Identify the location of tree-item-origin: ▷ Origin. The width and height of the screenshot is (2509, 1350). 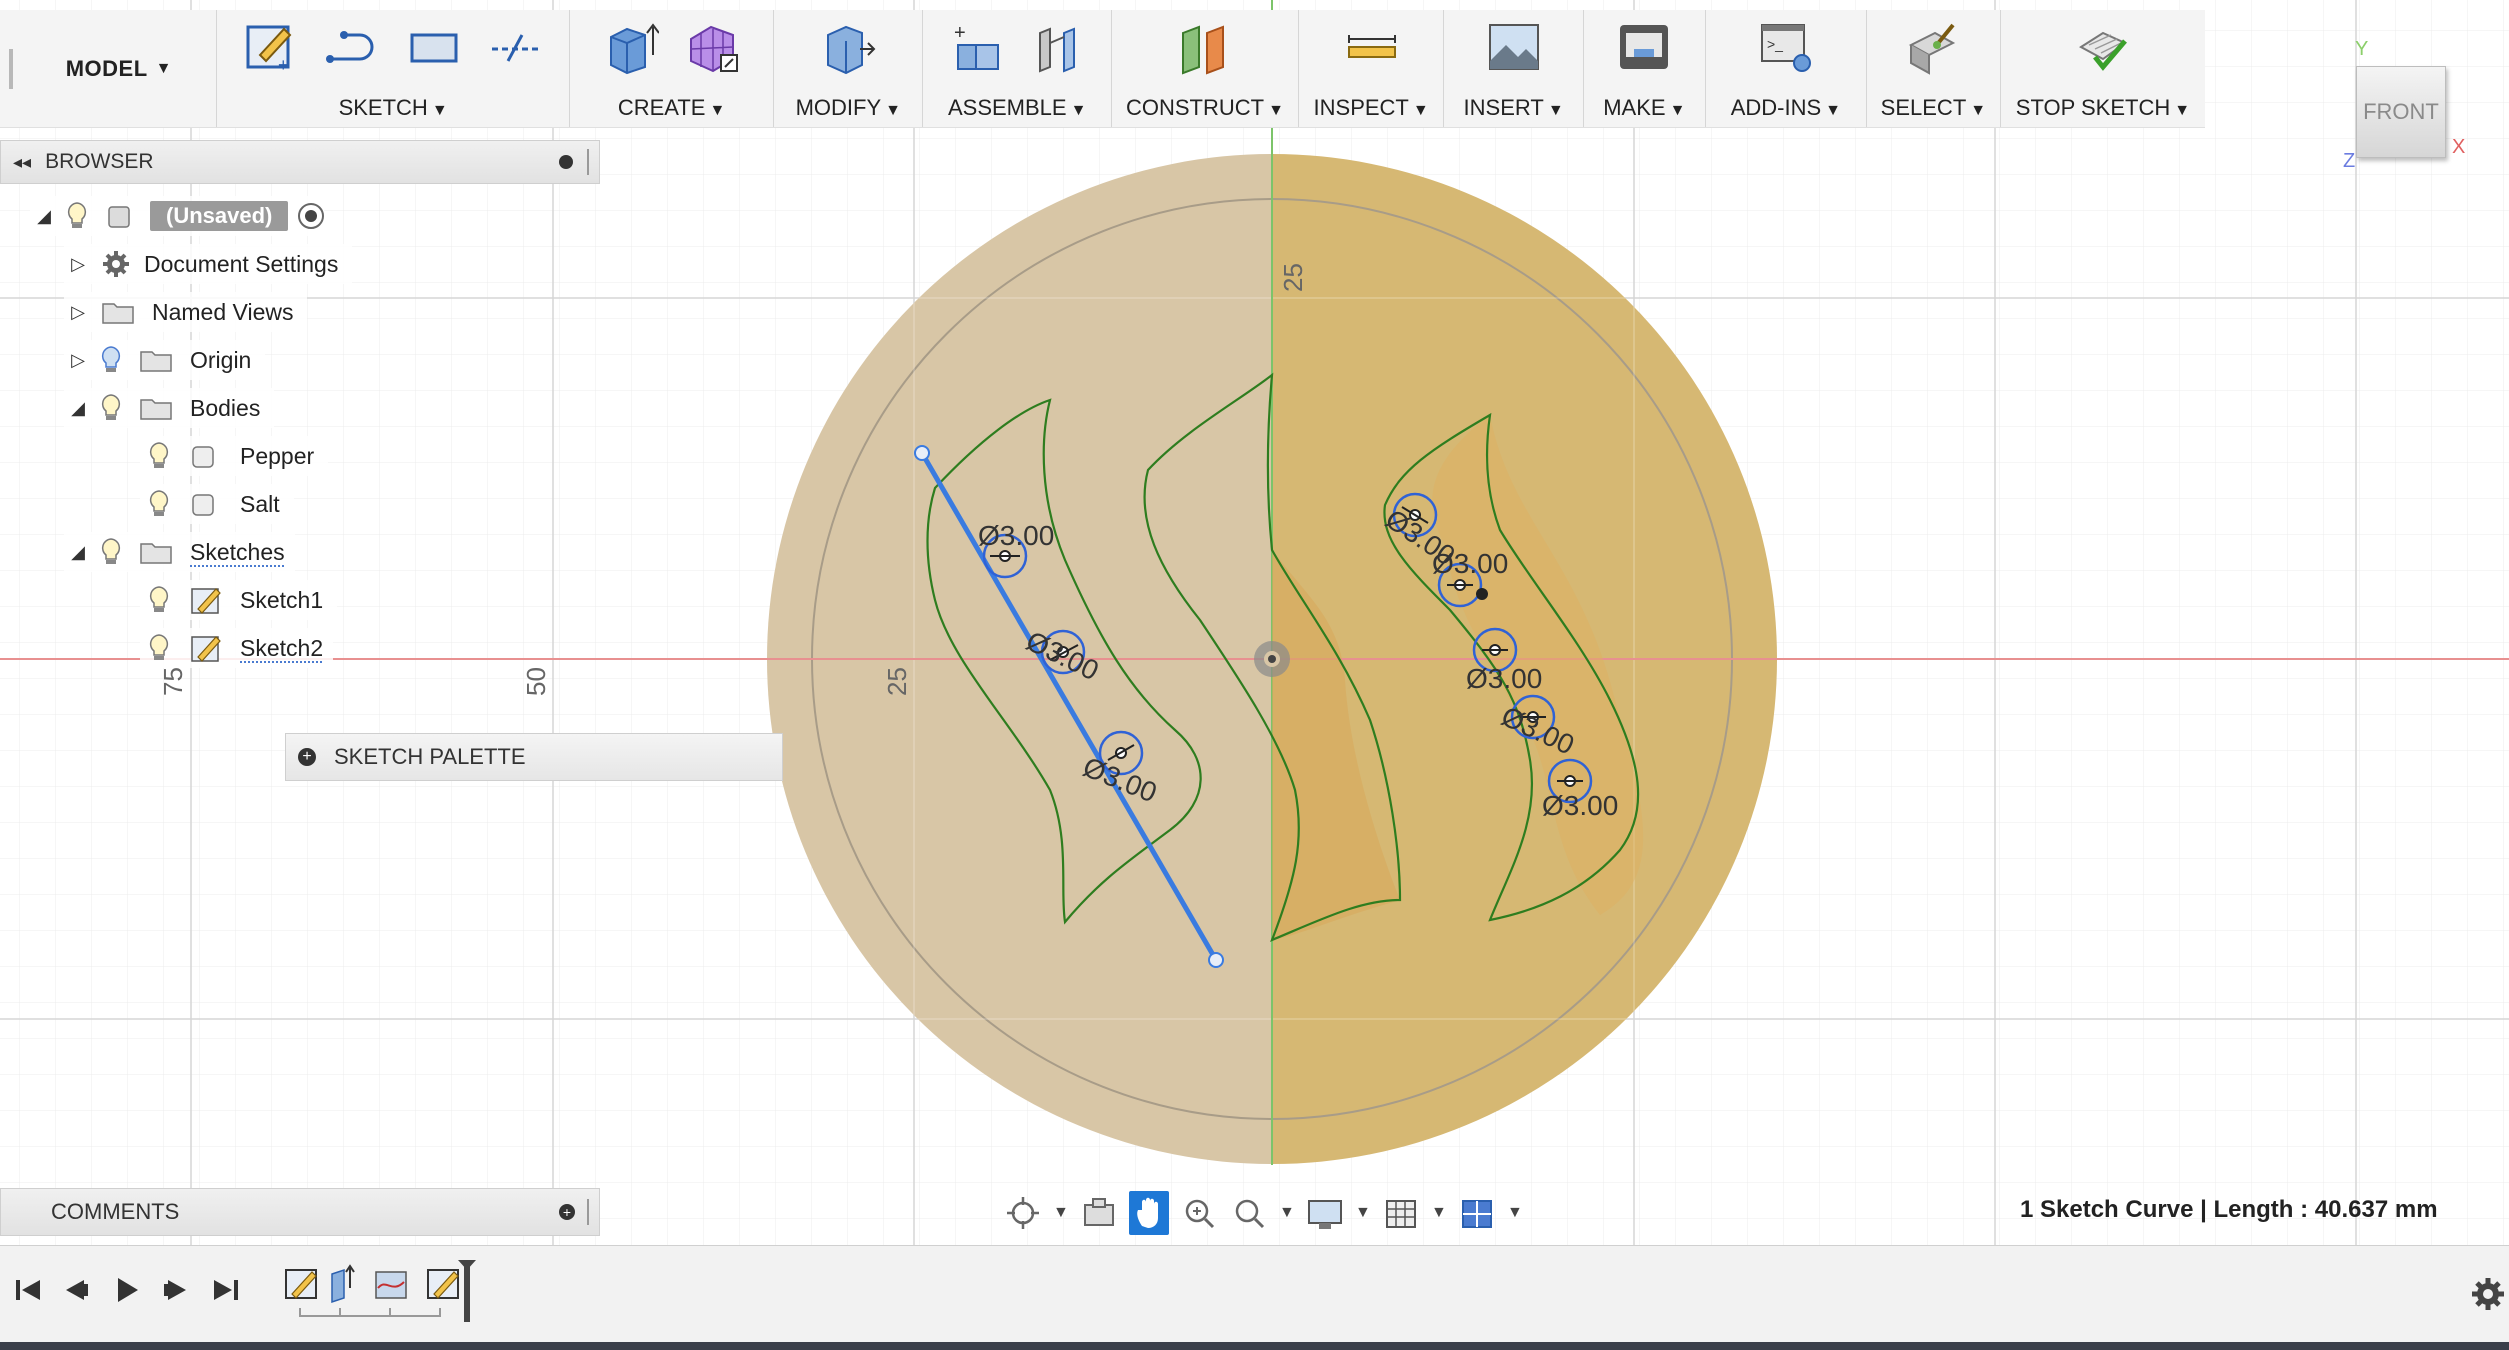
(165, 360).